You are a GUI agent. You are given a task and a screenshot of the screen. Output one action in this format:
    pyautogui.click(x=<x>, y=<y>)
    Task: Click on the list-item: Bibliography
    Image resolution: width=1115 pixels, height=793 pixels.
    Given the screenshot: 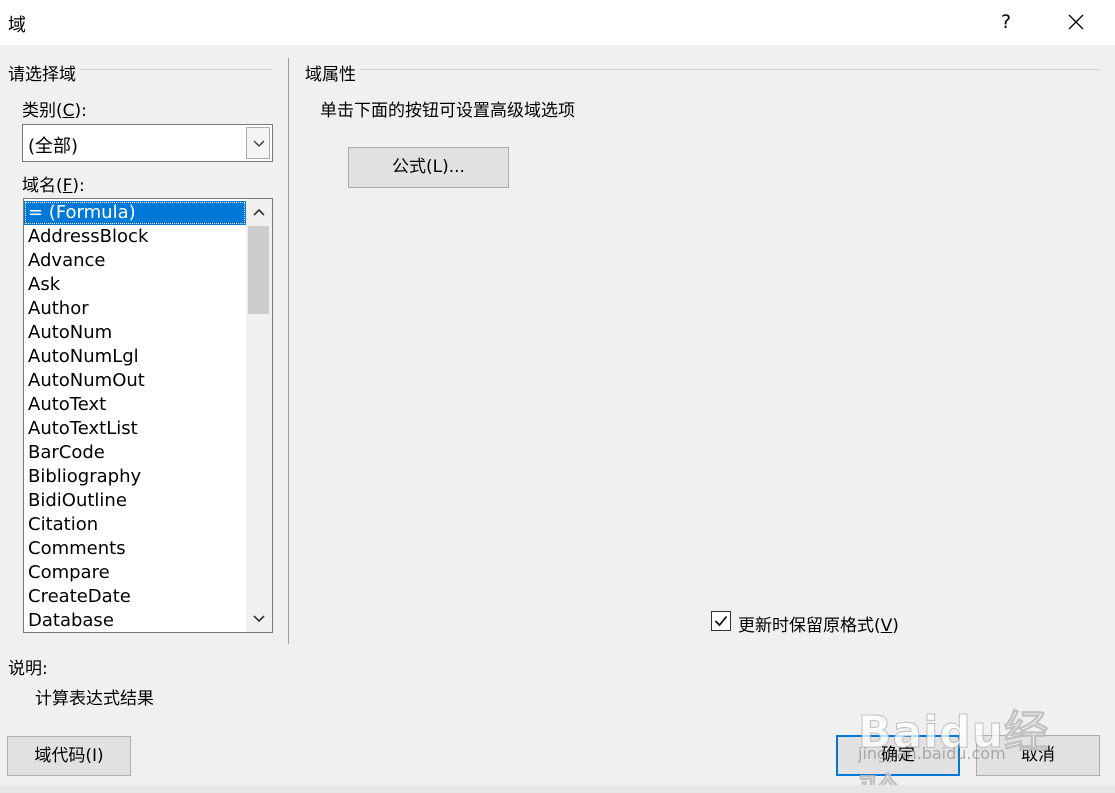 What is the action you would take?
    pyautogui.click(x=135, y=477)
    